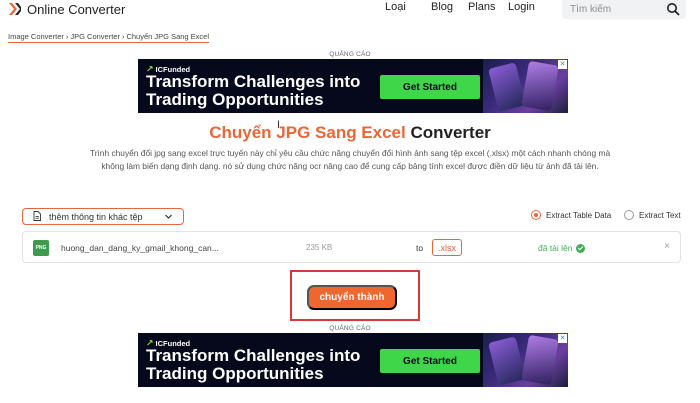 The image size is (700, 403). What do you see at coordinates (307, 132) in the screenshot?
I see `title-accent: Chuyển JPG Sang Excel` at bounding box center [307, 132].